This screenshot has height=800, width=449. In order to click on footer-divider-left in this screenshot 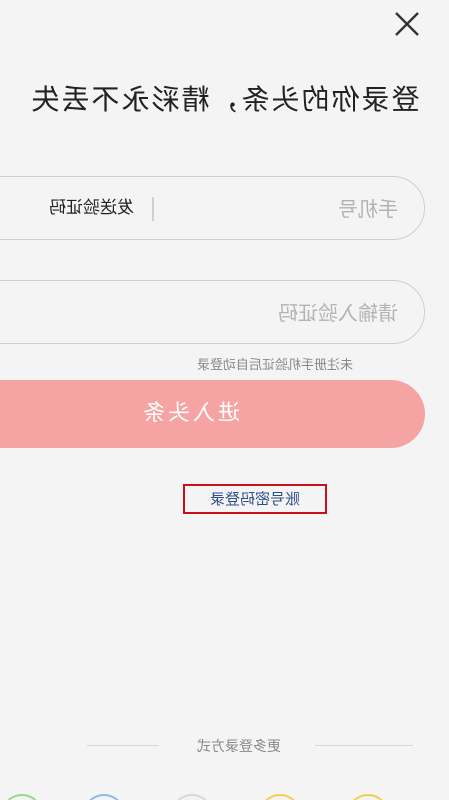, I will do `click(364, 745)`.